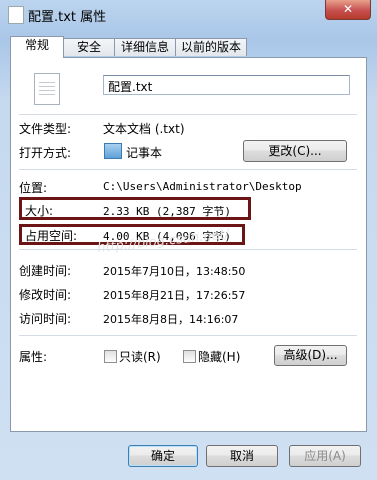 The image size is (377, 480). What do you see at coordinates (45, 129) in the screenshot?
I see `file-type-label: 文件类型:` at bounding box center [45, 129].